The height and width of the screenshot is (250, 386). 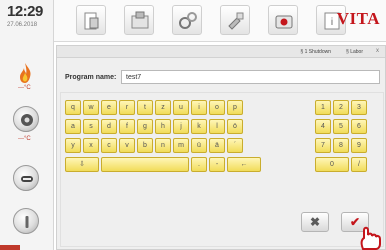 I want to click on key-i: i, so click(x=199, y=107).